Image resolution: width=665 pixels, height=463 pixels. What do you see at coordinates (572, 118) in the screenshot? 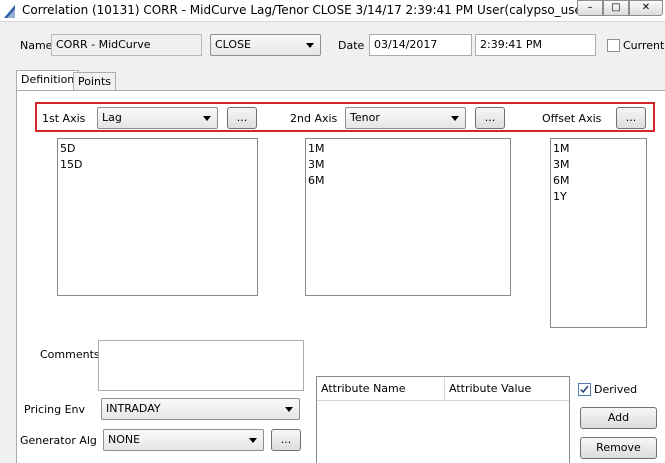
I see `offset-axis-label: Offset Axis` at bounding box center [572, 118].